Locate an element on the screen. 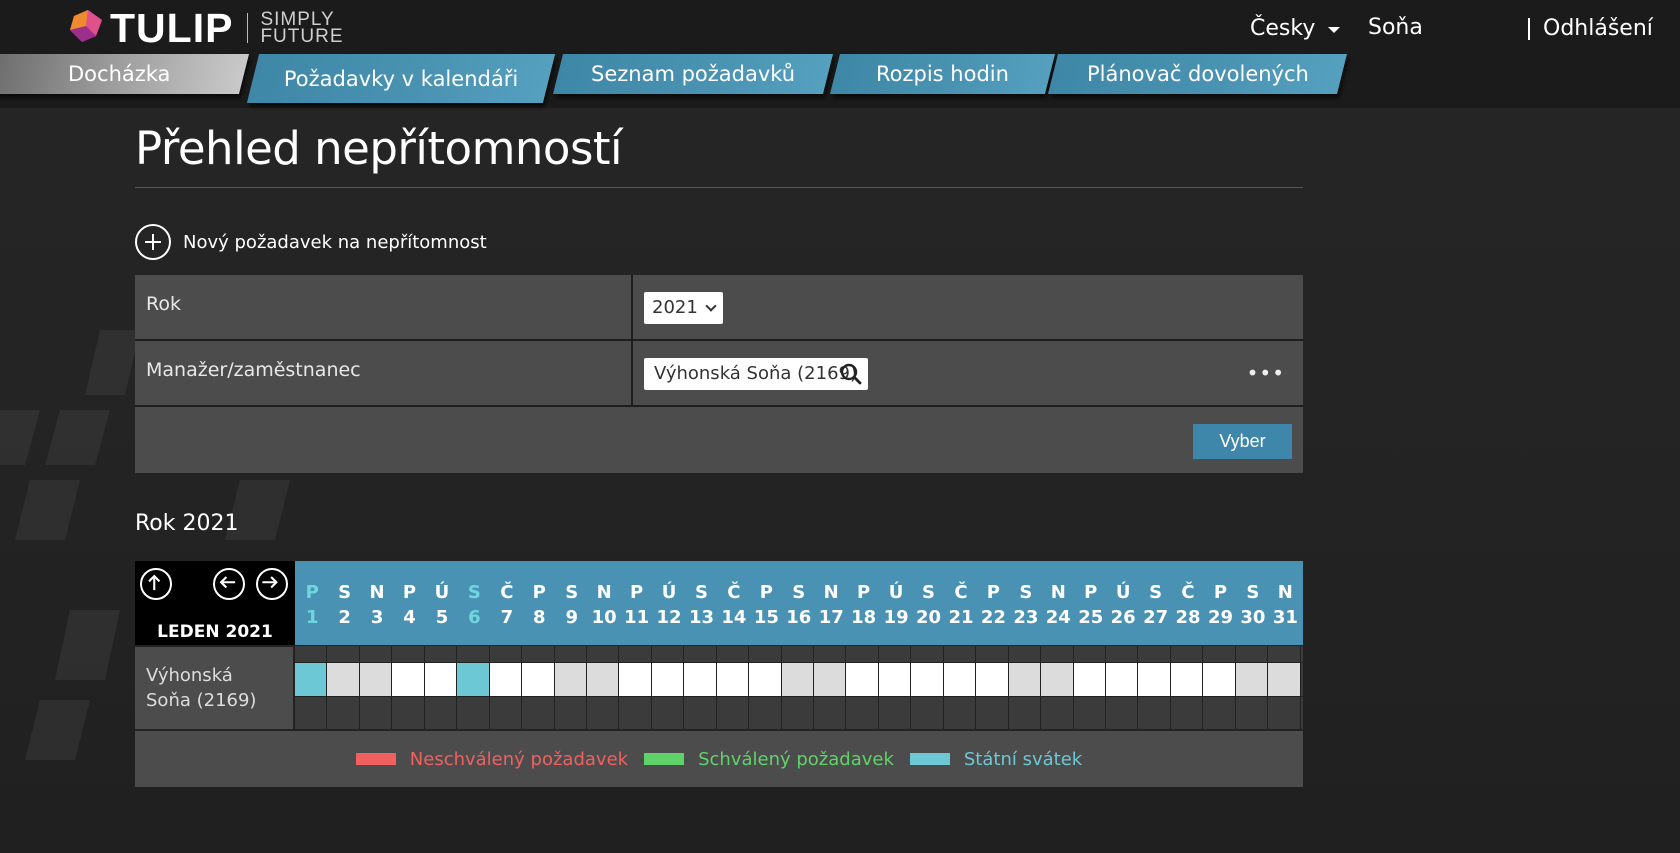 The image size is (1680, 853). plus-circle-icon is located at coordinates (153, 242).